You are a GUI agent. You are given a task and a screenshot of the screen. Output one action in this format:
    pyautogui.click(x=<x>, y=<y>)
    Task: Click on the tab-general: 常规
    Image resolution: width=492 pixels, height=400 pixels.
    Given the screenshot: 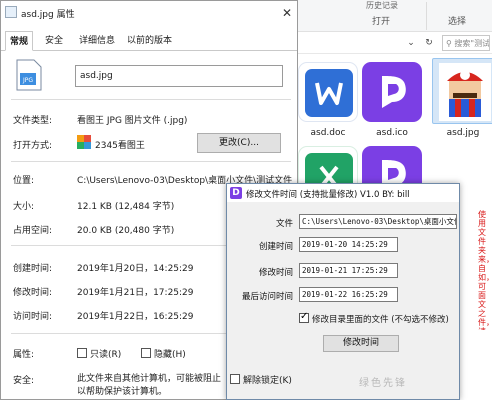 What is the action you would take?
    pyautogui.click(x=19, y=41)
    